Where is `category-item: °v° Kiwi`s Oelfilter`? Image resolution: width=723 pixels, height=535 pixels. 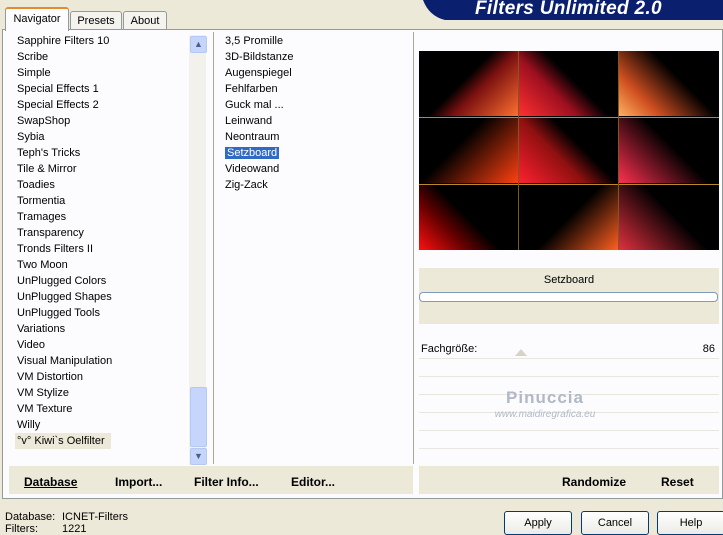
category-item: °v° Kiwi`s Oelfilter is located at coordinates (100, 441).